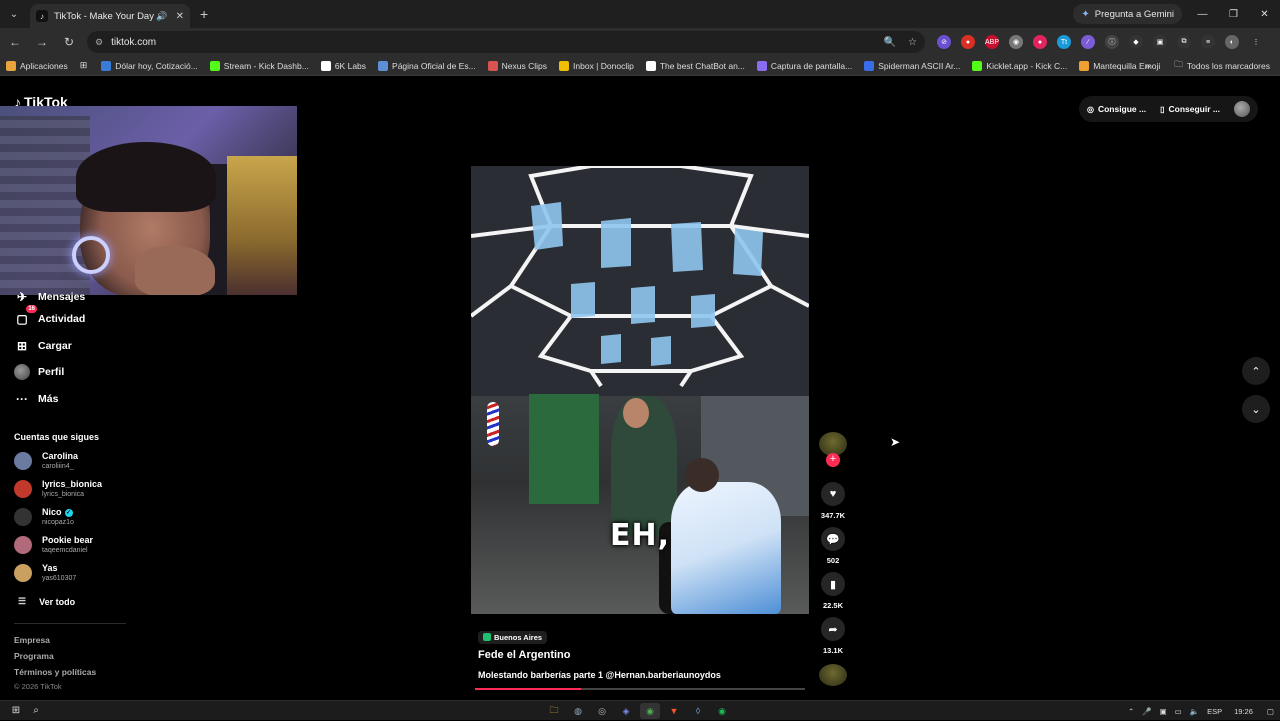  I want to click on inbox-icon: ▢ 16, so click(26, 316).